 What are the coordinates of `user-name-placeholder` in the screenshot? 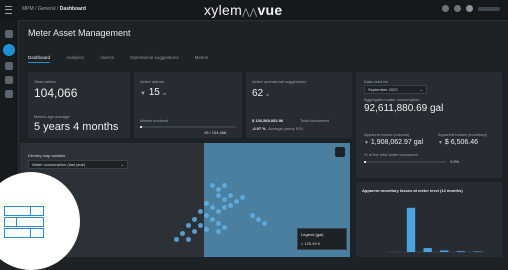 It's located at (489, 8).